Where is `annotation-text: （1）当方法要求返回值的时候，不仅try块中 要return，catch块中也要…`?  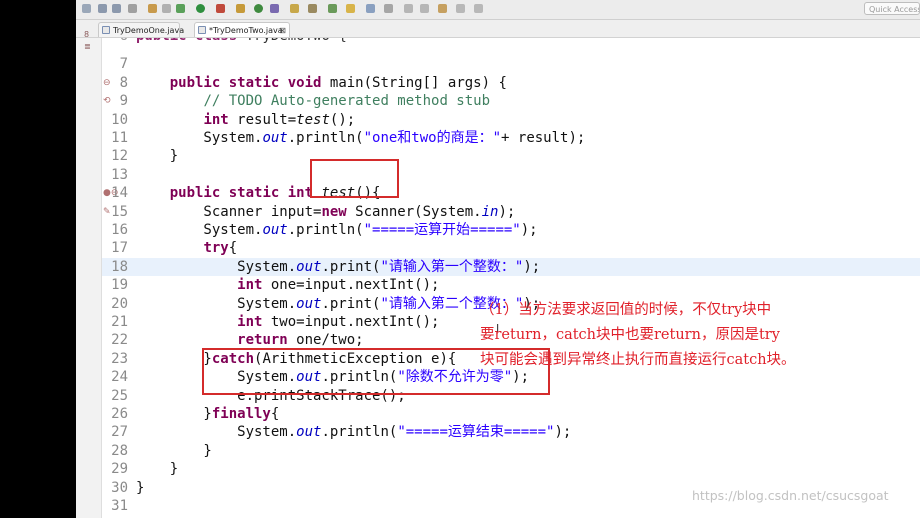
annotation-text: （1）当方法要求返回值的时候，不仅try块中 要return，catch块中也要… is located at coordinates (700, 335).